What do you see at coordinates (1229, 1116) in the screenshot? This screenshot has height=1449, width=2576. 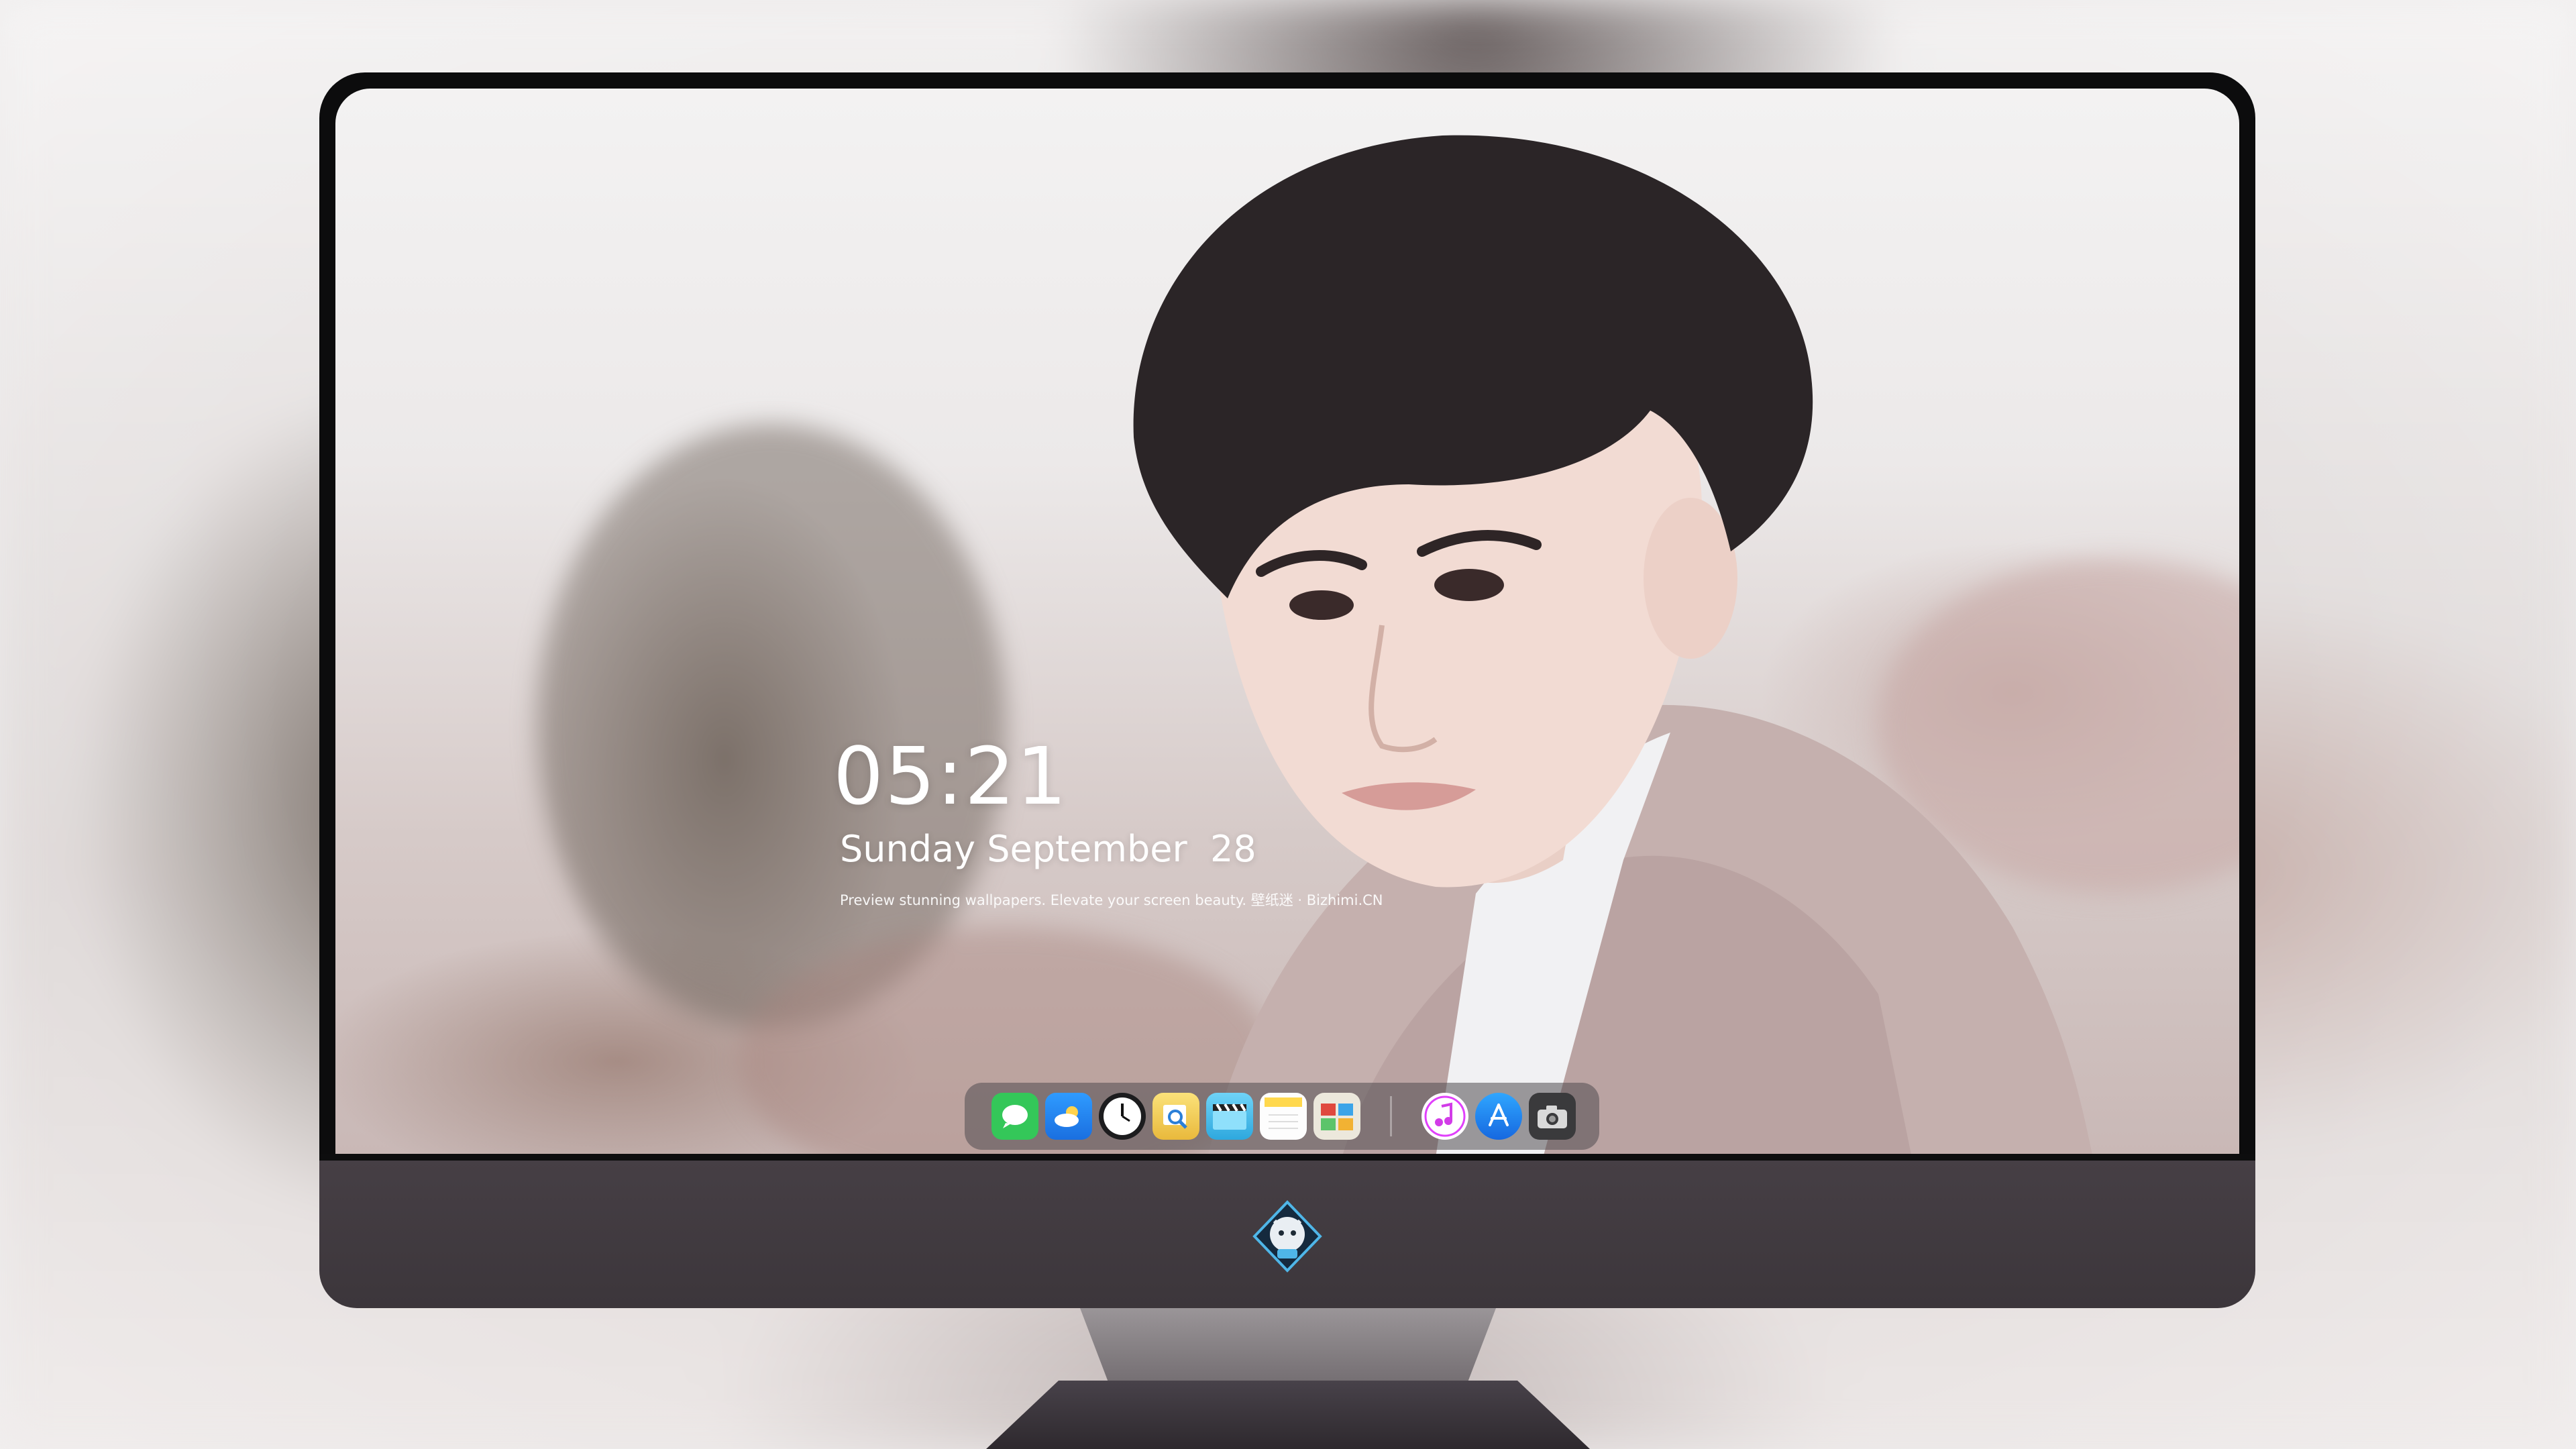 I see `video-icon` at bounding box center [1229, 1116].